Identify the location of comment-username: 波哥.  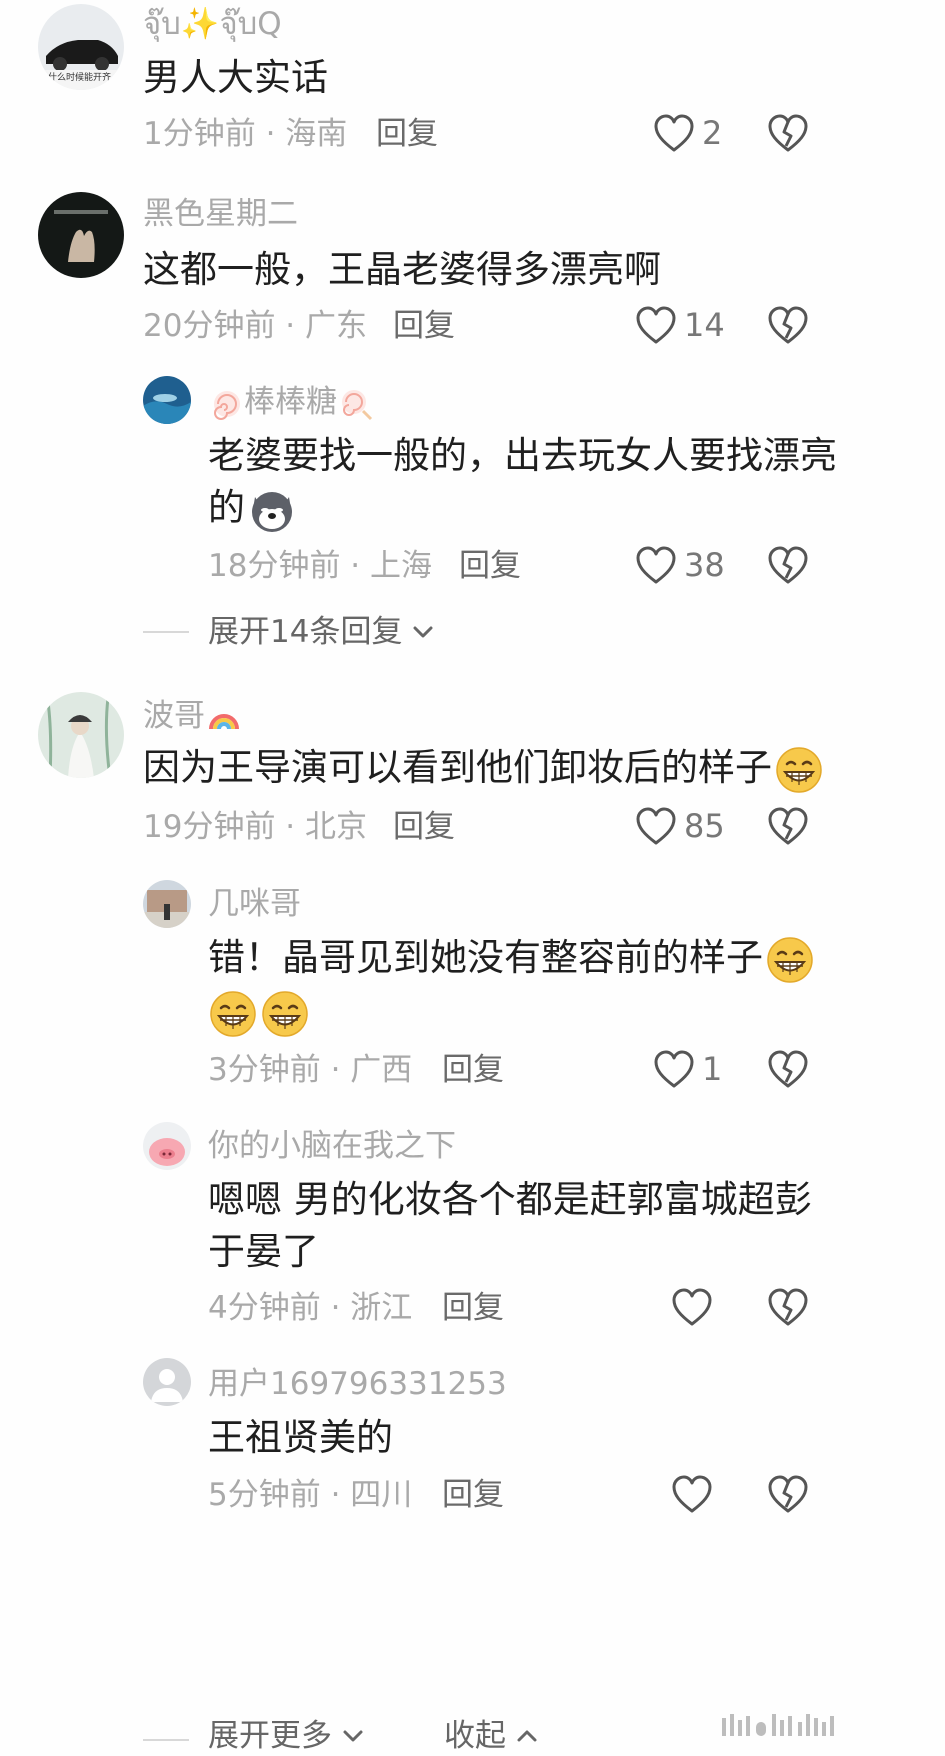
(192, 716).